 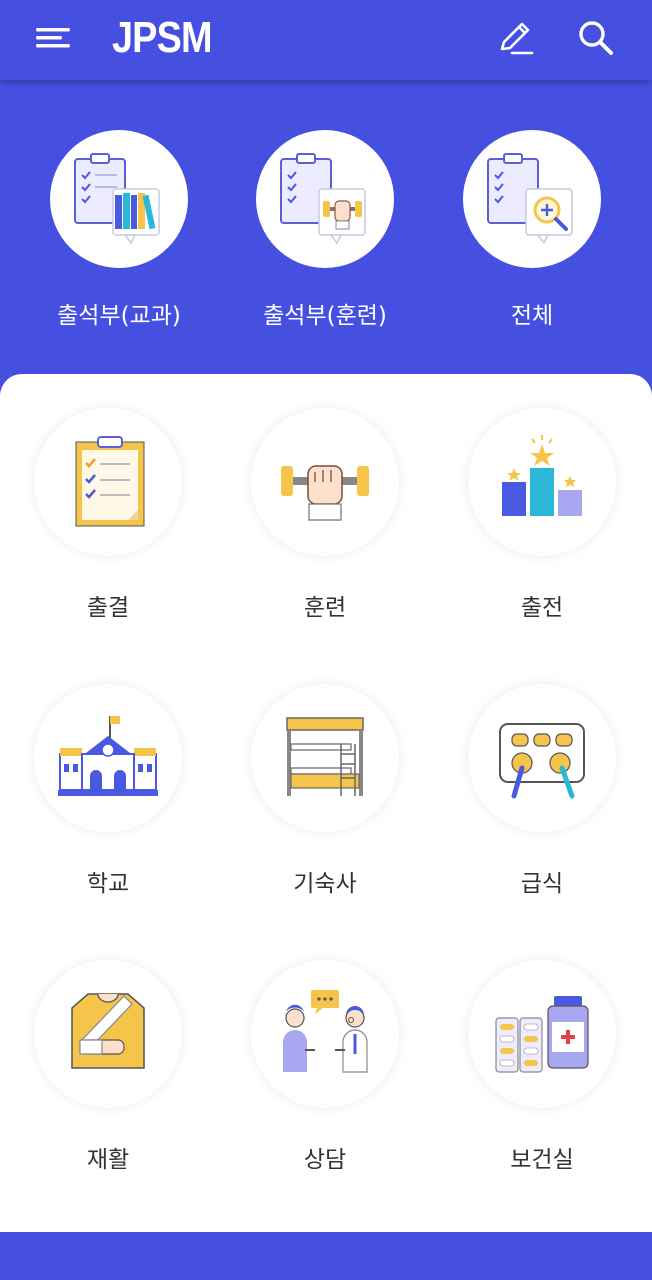 I want to click on menu-item-competition: 출전, so click(x=542, y=504).